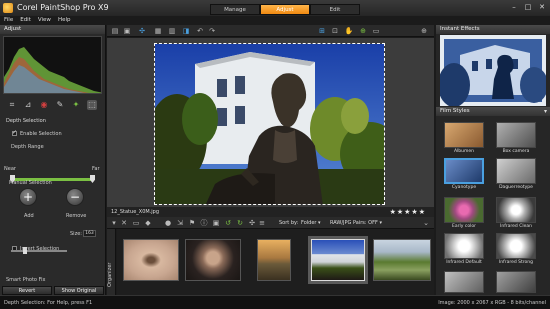 This screenshot has width=550, height=309. I want to click on actual-size-icon: ⊡, so click(335, 31).